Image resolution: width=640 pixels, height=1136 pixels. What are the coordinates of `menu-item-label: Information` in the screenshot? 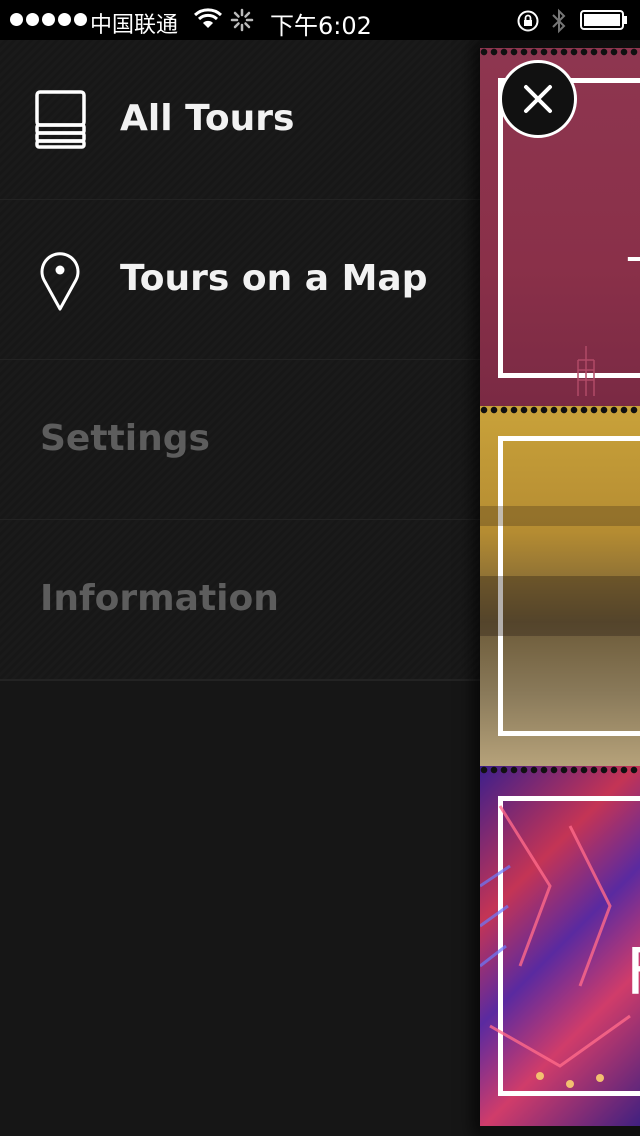 It's located at (159, 598).